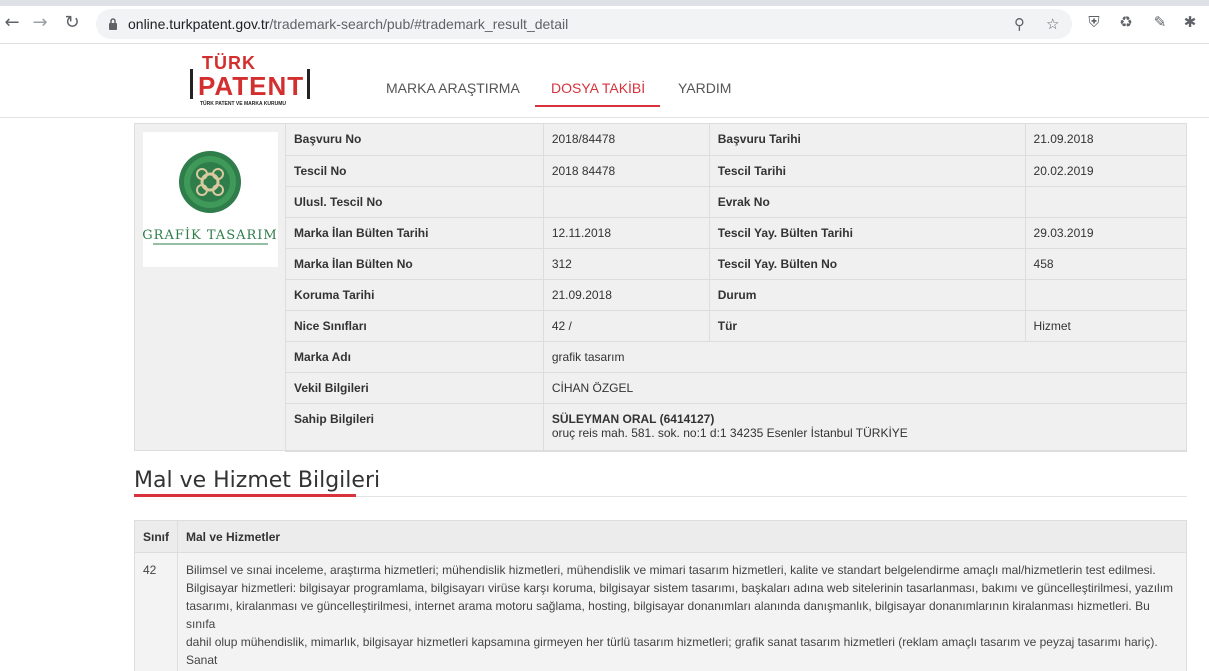  What do you see at coordinates (864, 357) in the screenshot?
I see `marka-adi-value: grafik tasarım` at bounding box center [864, 357].